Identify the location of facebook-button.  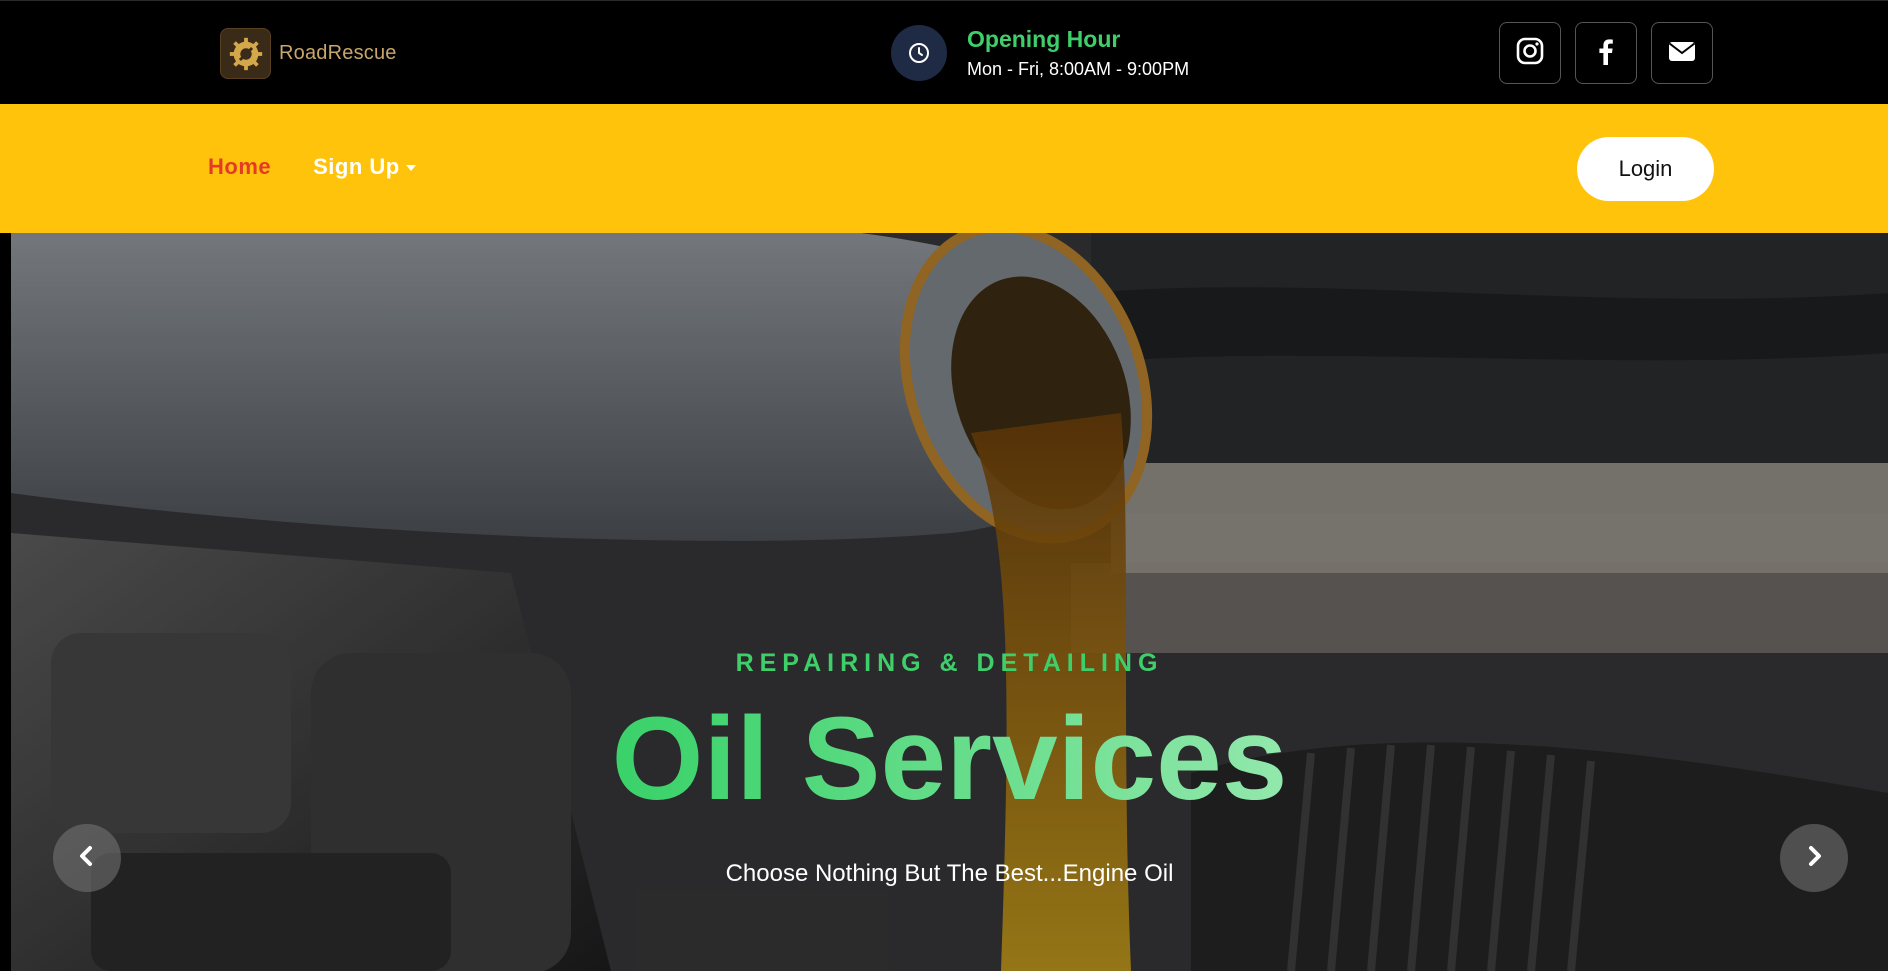
(1606, 53).